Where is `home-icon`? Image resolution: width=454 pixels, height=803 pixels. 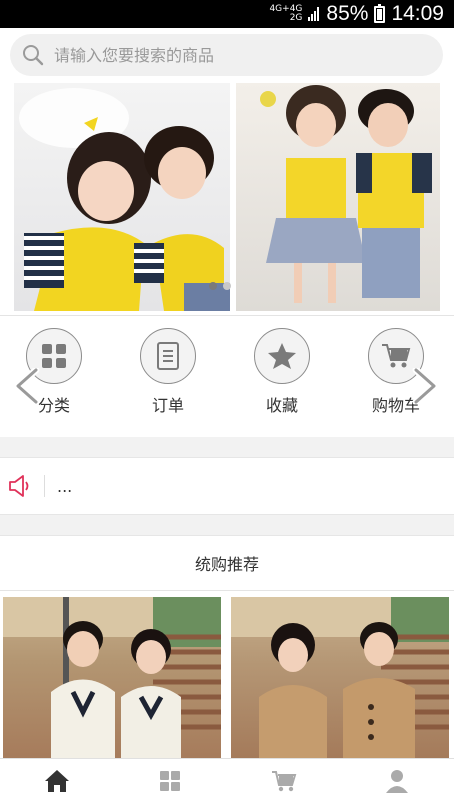 home-icon is located at coordinates (56, 781).